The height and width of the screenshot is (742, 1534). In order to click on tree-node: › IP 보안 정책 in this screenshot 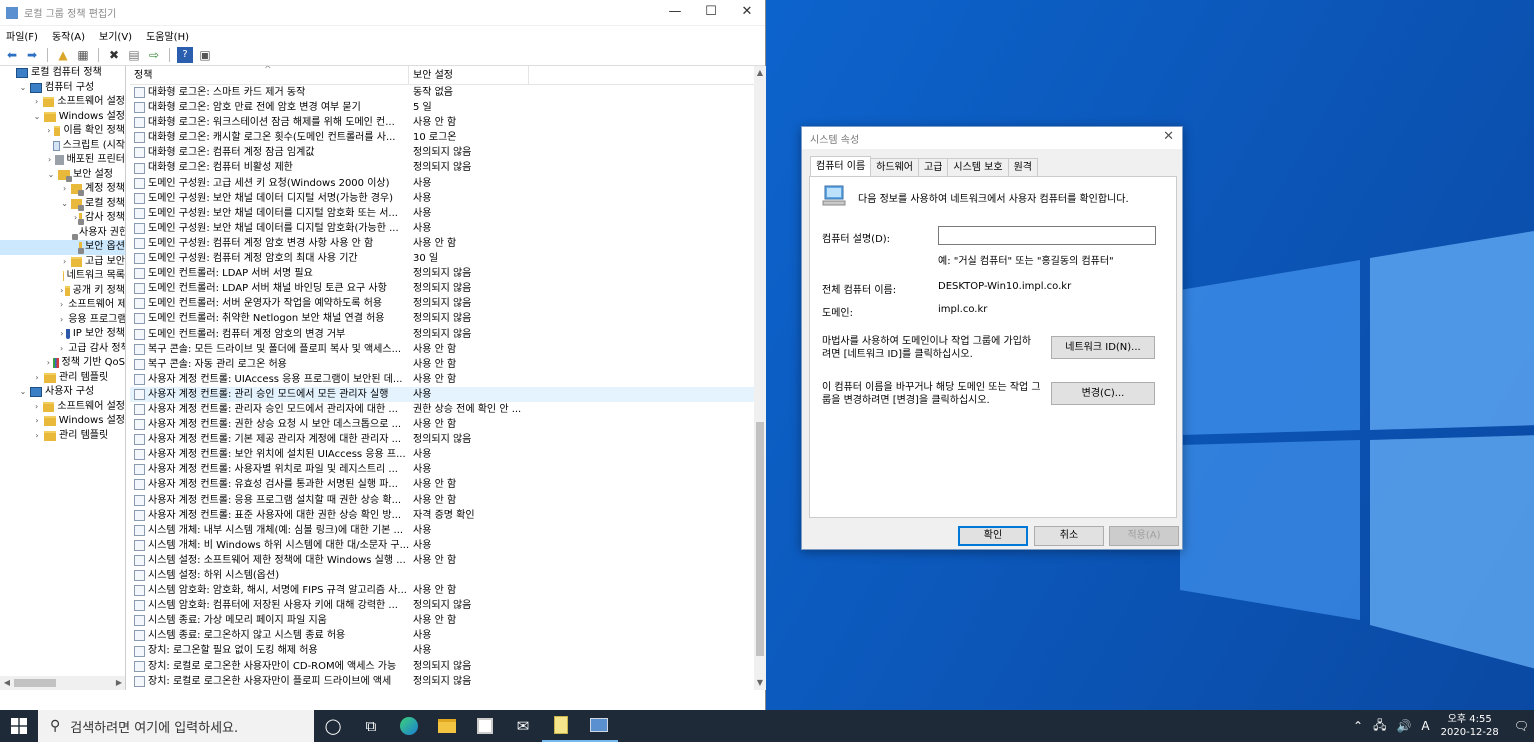, I will do `click(62, 334)`.